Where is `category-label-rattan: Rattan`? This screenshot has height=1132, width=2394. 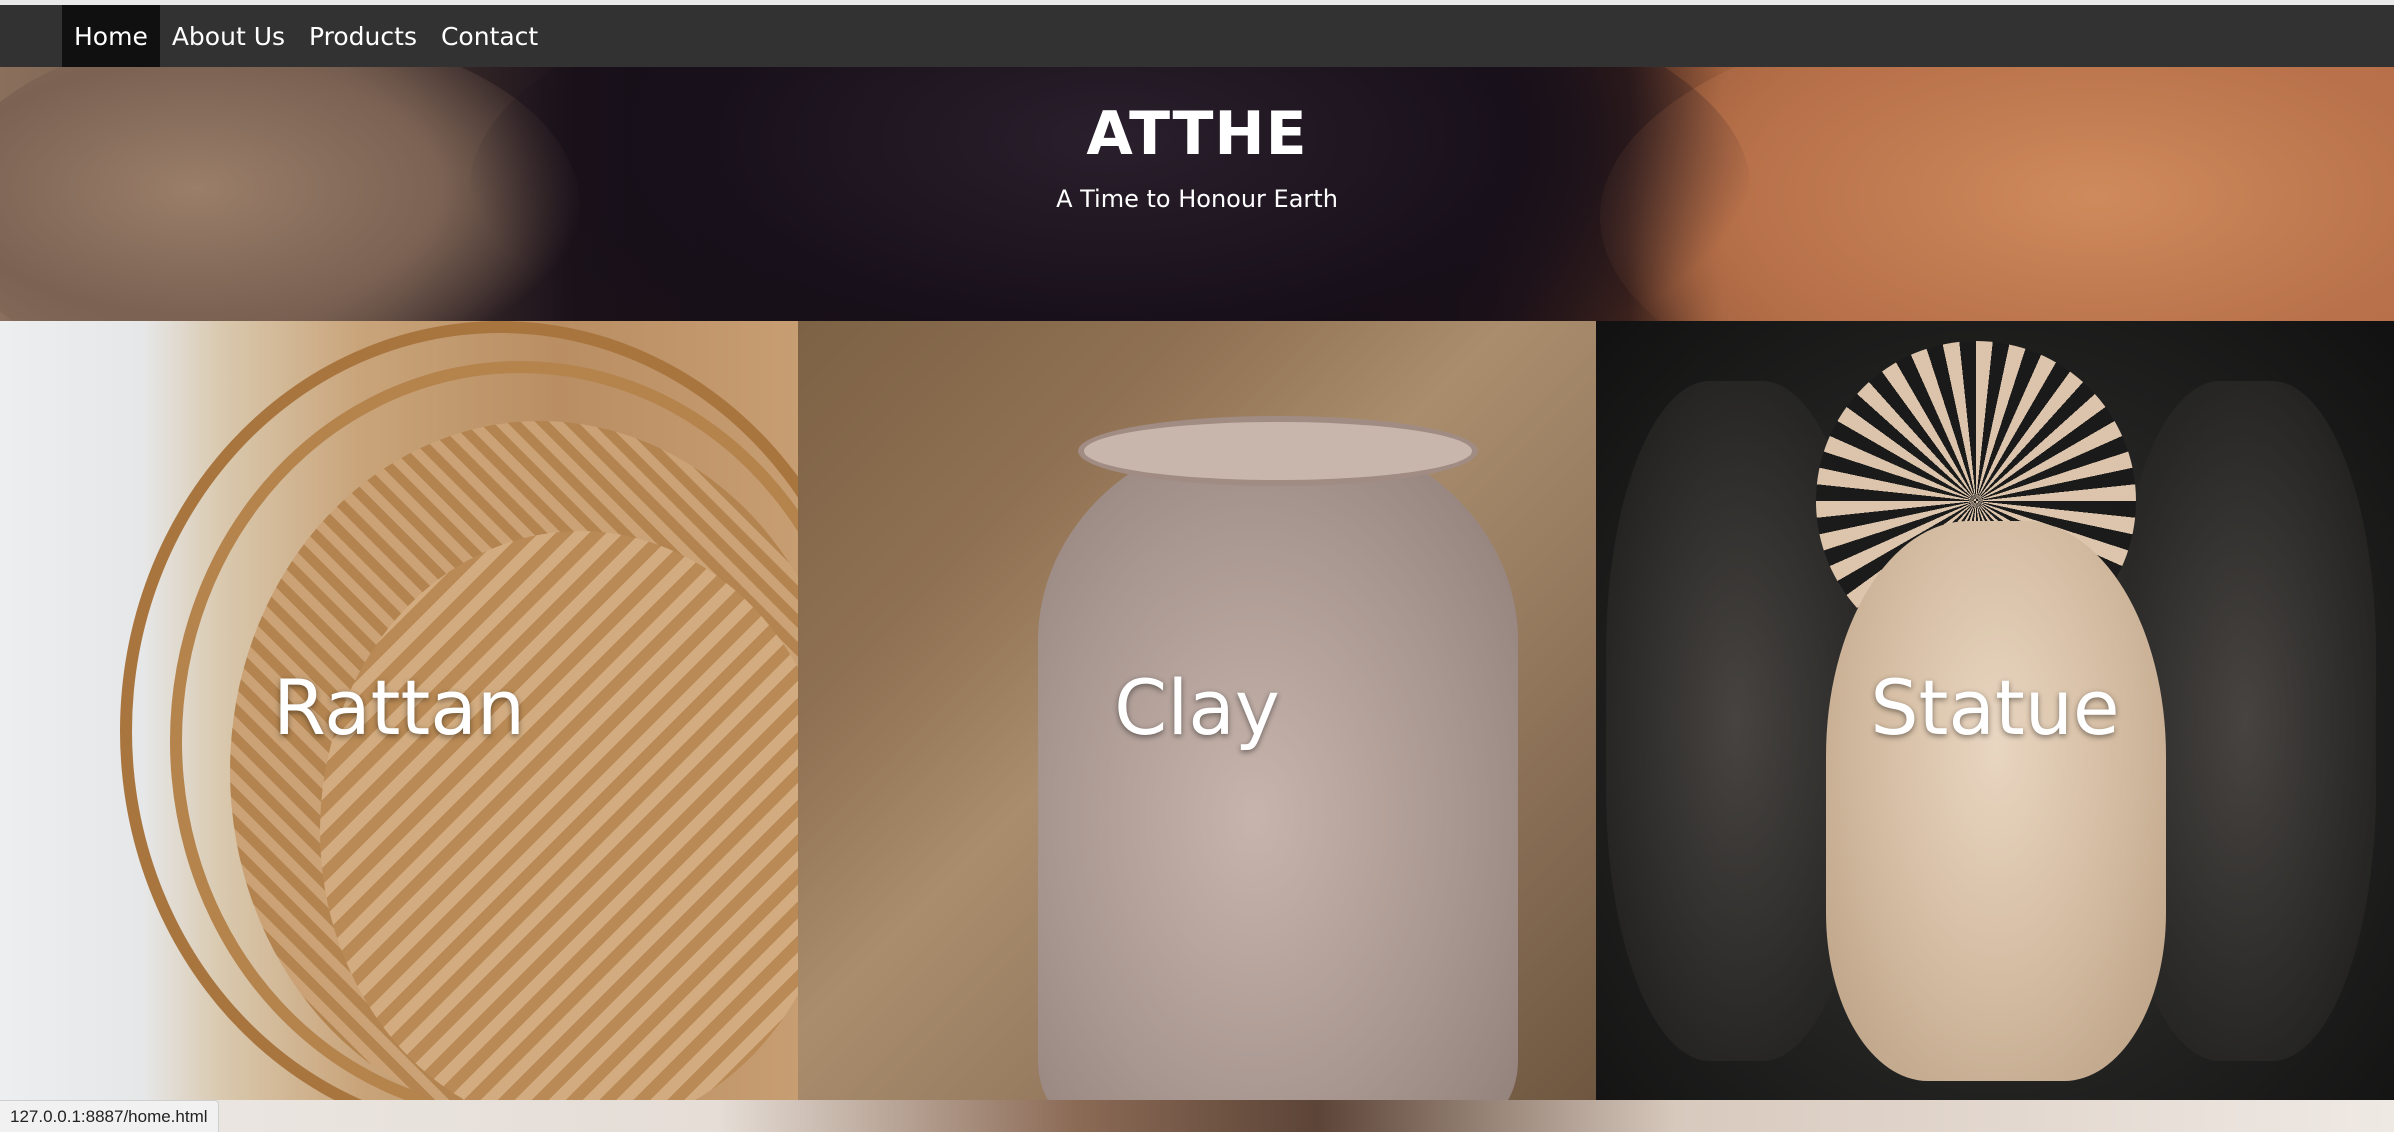 category-label-rattan: Rattan is located at coordinates (399, 707).